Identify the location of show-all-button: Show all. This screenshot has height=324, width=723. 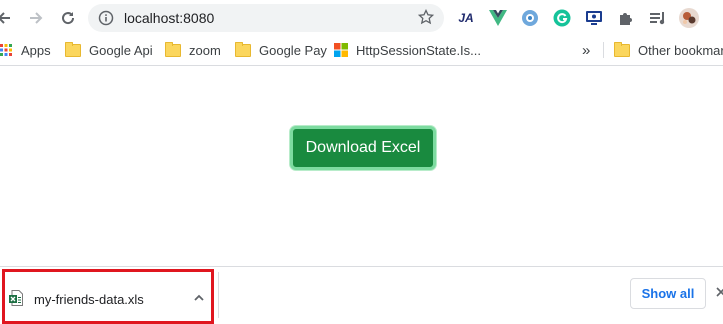
(668, 293).